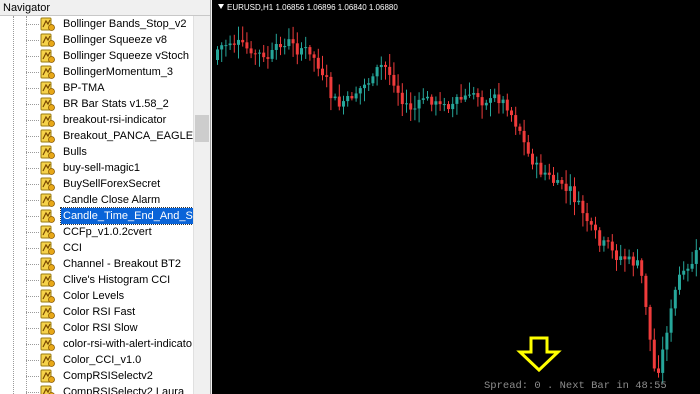 The width and height of the screenshot is (700, 394). Describe the element at coordinates (13, 205) in the screenshot. I see `tree-connector-line` at that location.